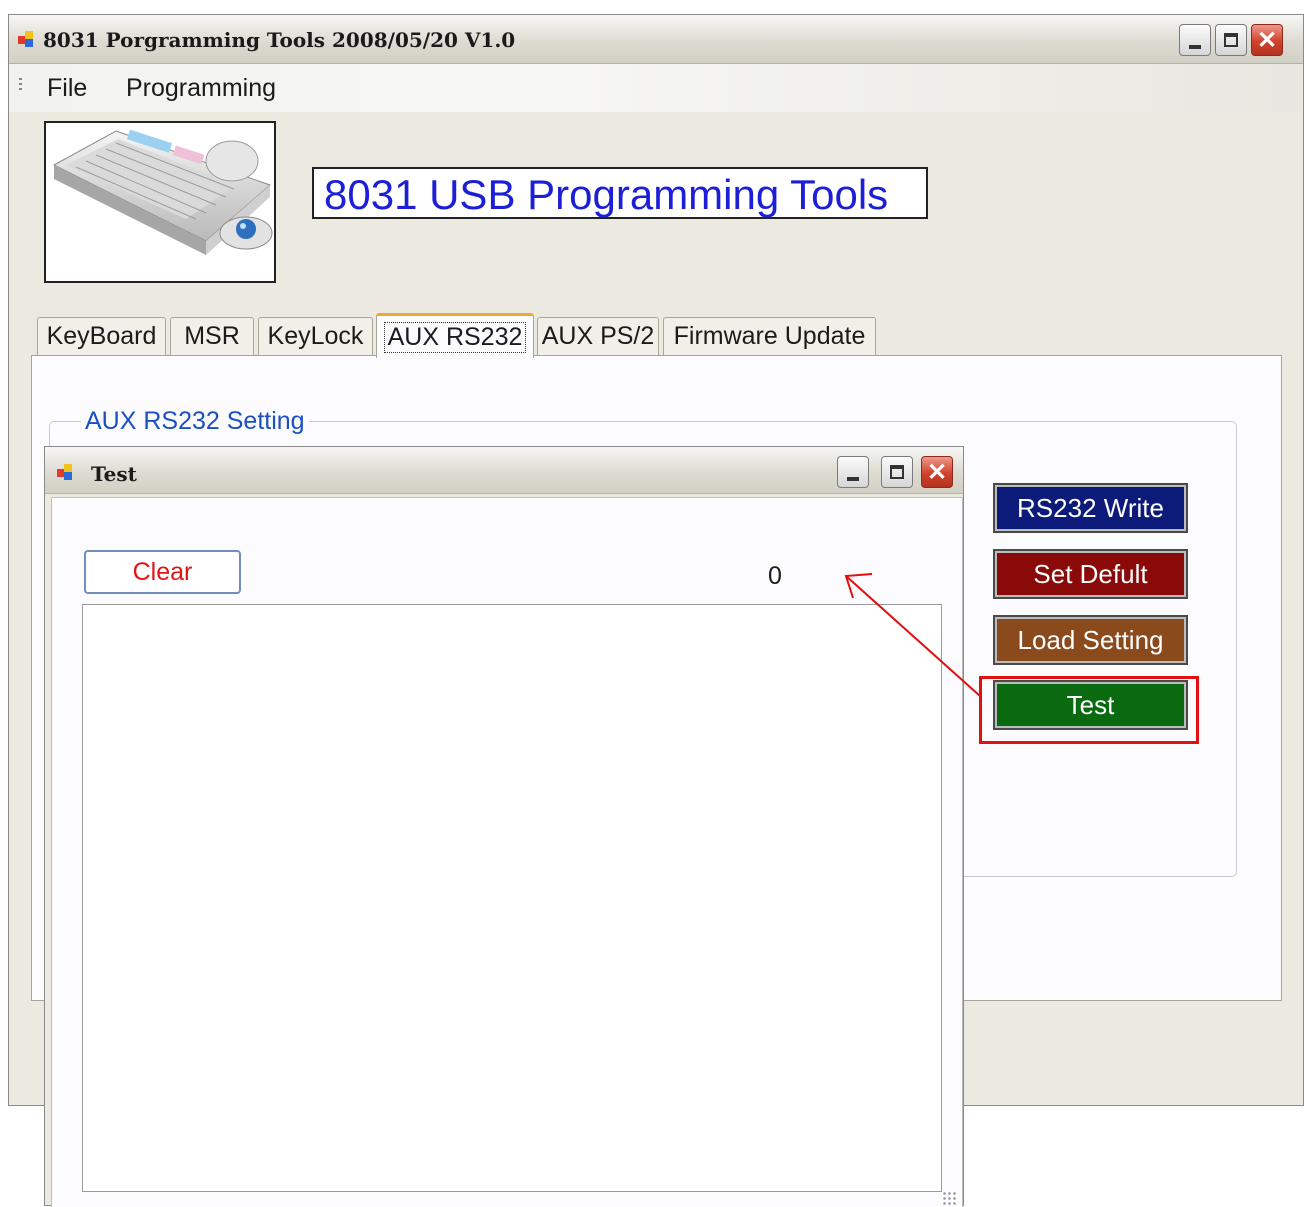  Describe the element at coordinates (65, 472) in the screenshot. I see `test-window-icon` at that location.